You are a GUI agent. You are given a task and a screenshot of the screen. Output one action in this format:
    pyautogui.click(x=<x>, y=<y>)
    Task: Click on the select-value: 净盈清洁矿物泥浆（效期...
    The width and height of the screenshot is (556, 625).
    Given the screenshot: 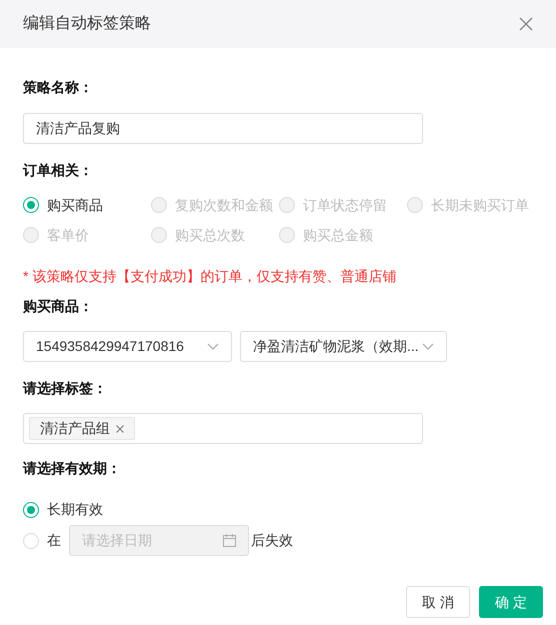 What is the action you would take?
    pyautogui.click(x=336, y=346)
    